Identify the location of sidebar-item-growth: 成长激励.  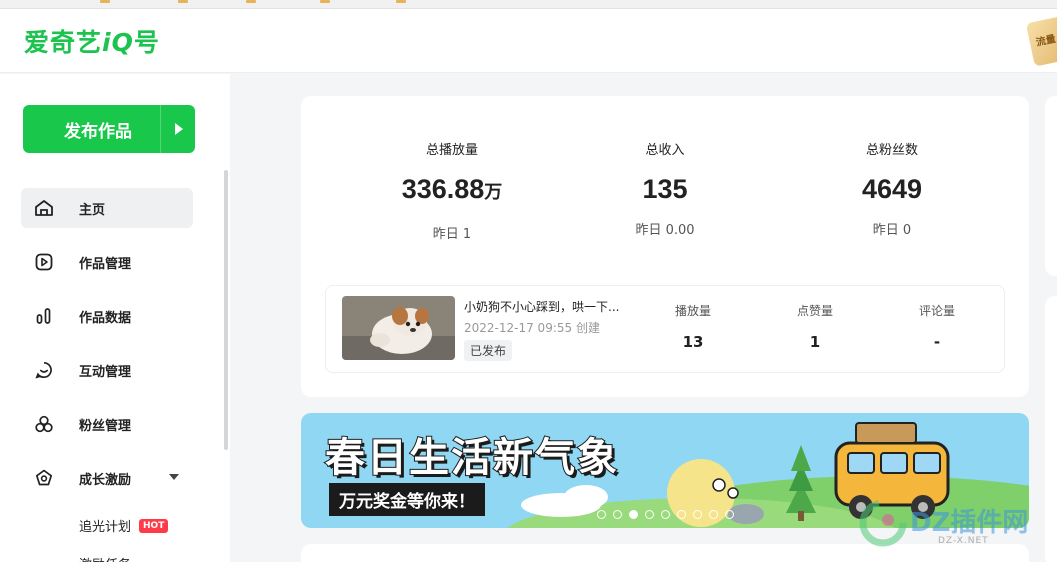
(107, 478).